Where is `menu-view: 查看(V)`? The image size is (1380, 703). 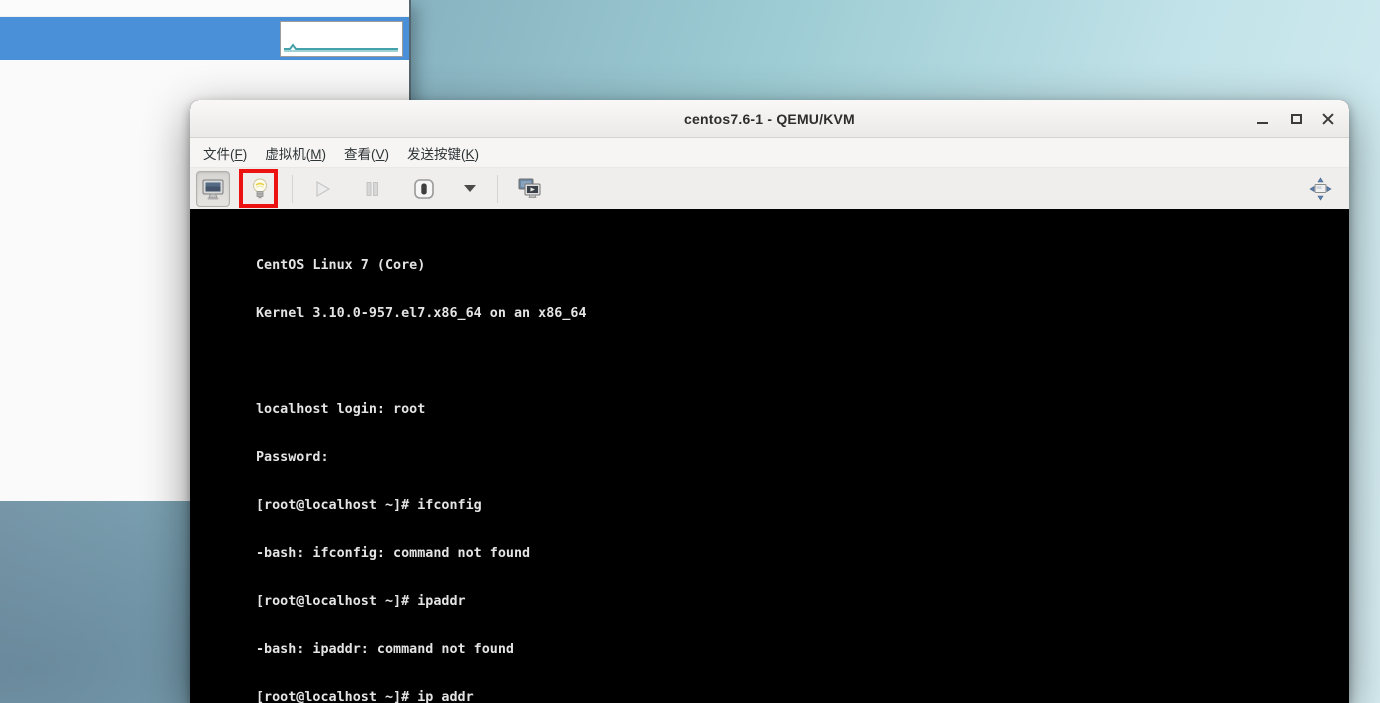 menu-view: 查看(V) is located at coordinates (366, 153).